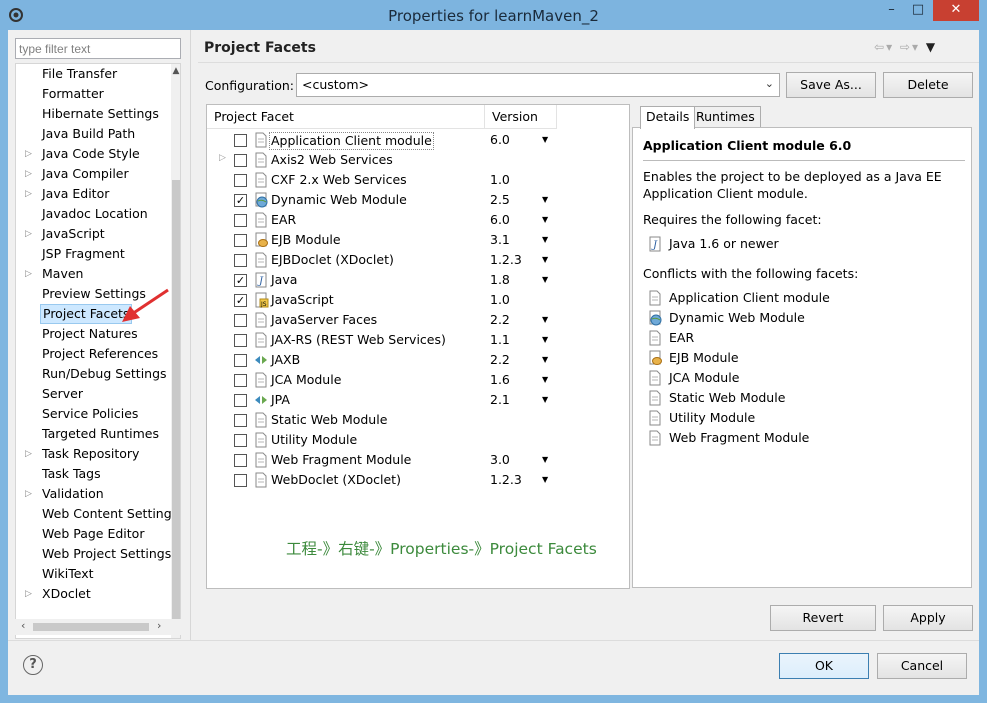  I want to click on tree-item: Task Tags, so click(93, 474).